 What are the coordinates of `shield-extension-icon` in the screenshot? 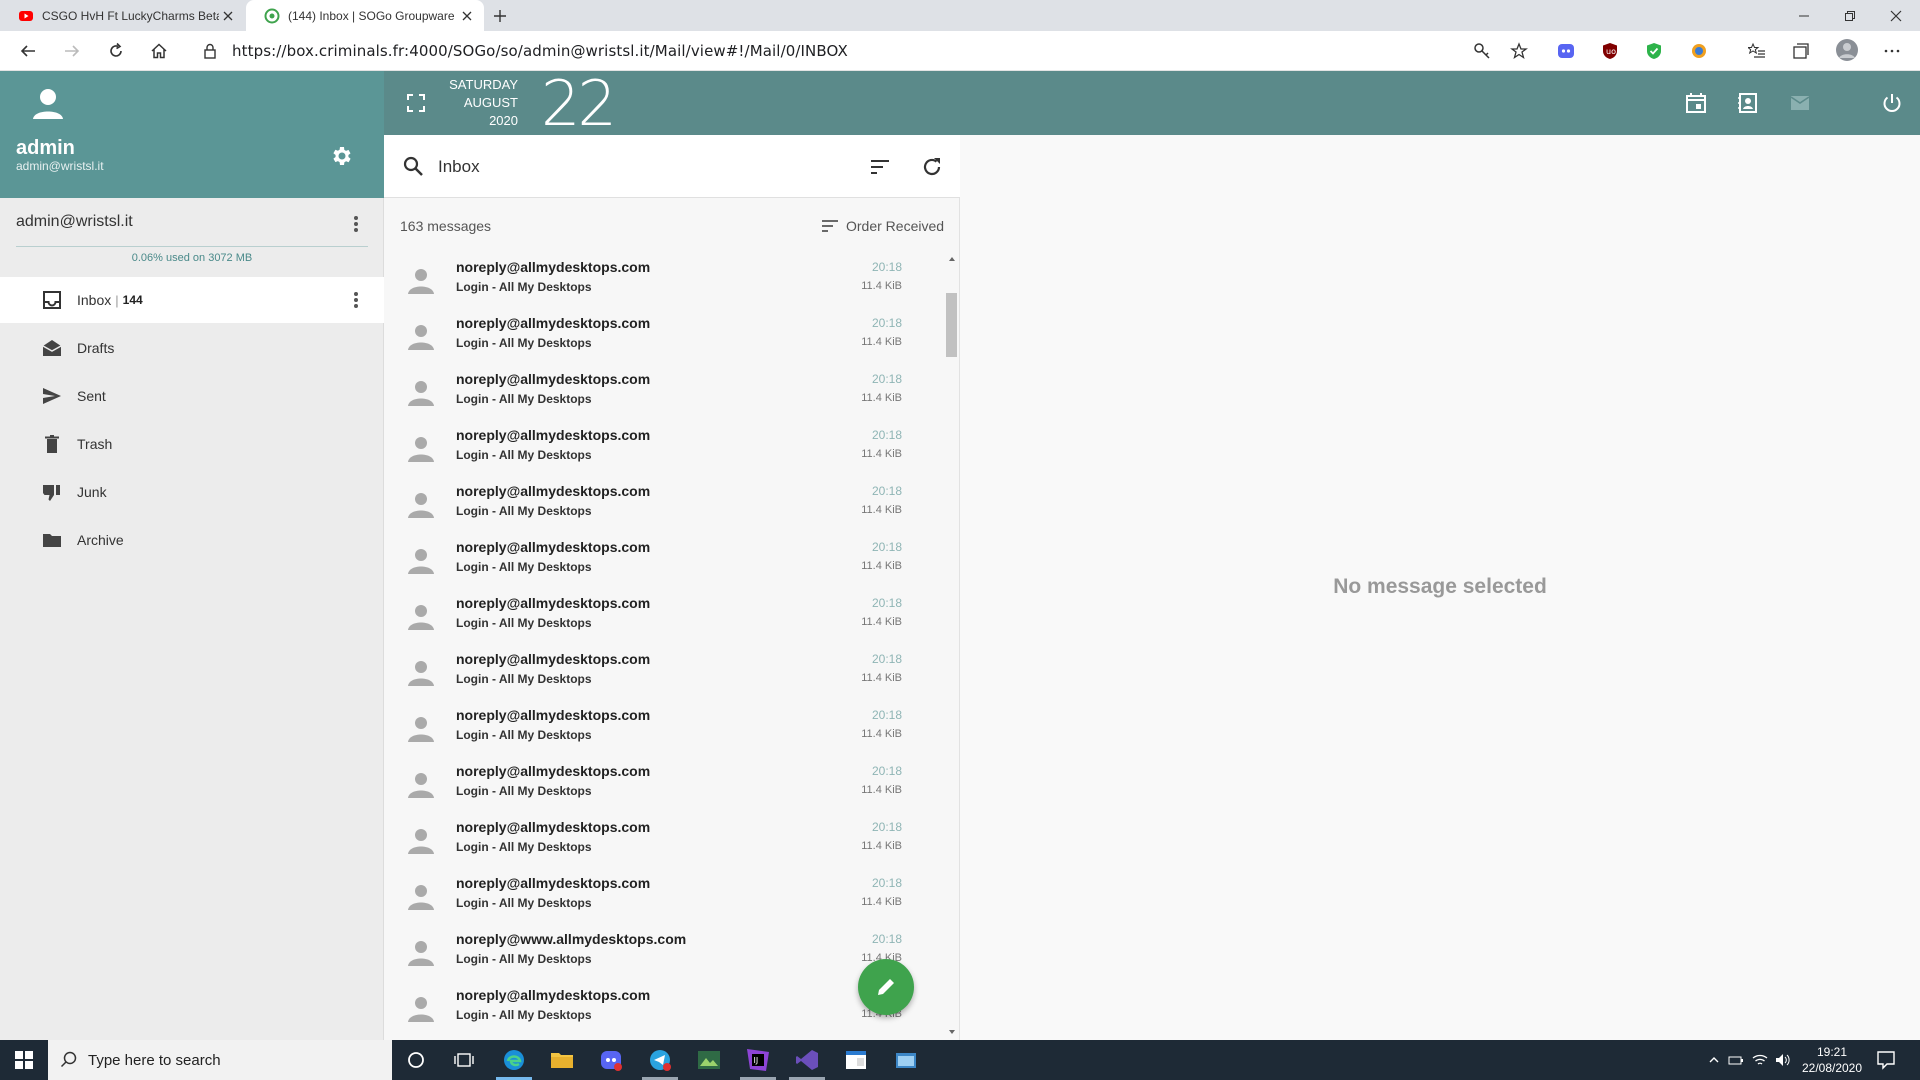 It's located at (1654, 51).